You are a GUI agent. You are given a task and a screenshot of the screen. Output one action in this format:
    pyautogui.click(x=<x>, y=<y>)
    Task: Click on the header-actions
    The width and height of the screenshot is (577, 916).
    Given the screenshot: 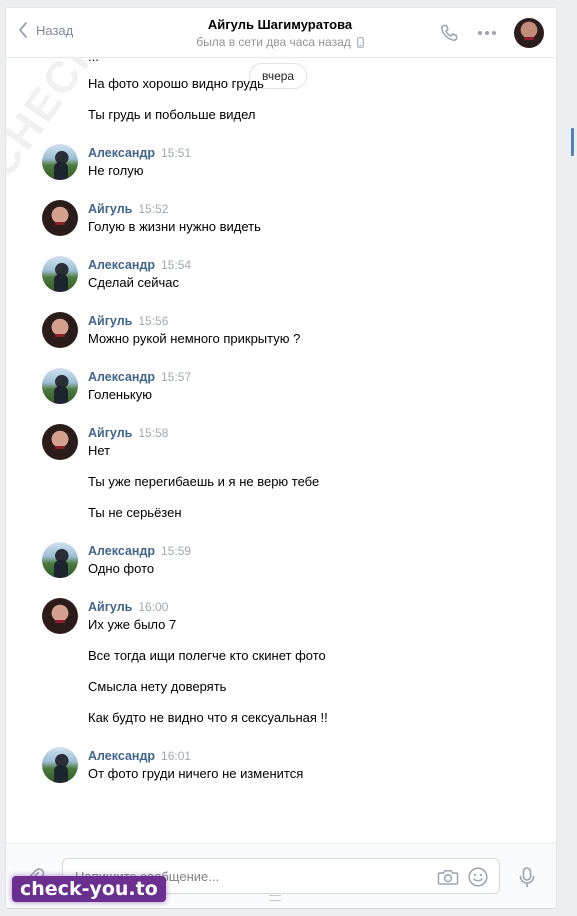 What is the action you would take?
    pyautogui.click(x=491, y=33)
    